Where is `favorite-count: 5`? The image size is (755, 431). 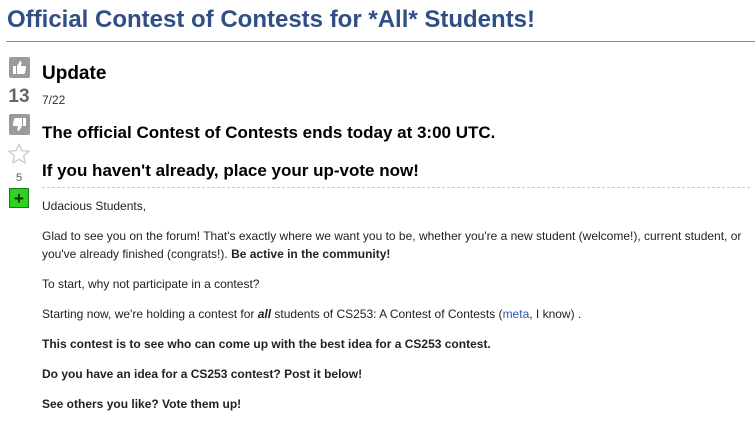 favorite-count: 5 is located at coordinates (19, 178).